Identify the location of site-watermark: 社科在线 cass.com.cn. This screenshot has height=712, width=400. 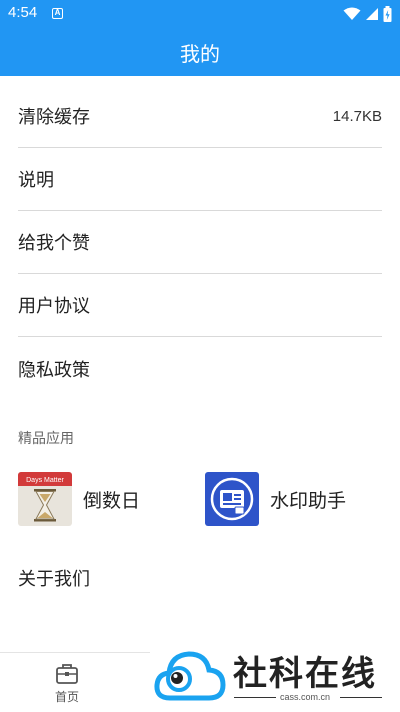
(275, 676).